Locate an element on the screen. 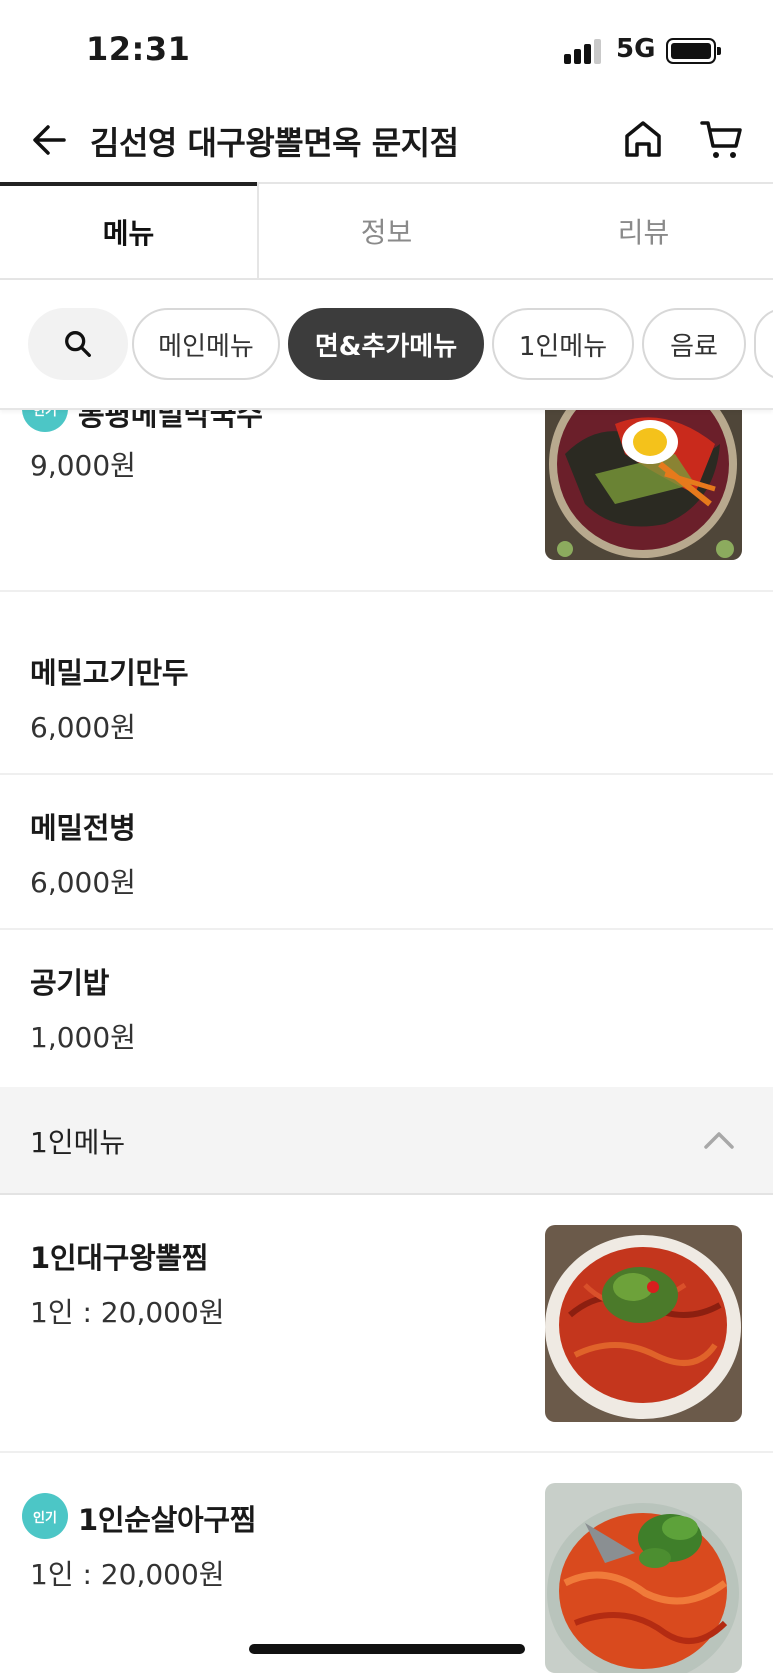 The height and width of the screenshot is (1673, 773). store-tabs: 메뉴 정보 리뷰 is located at coordinates (386, 231).